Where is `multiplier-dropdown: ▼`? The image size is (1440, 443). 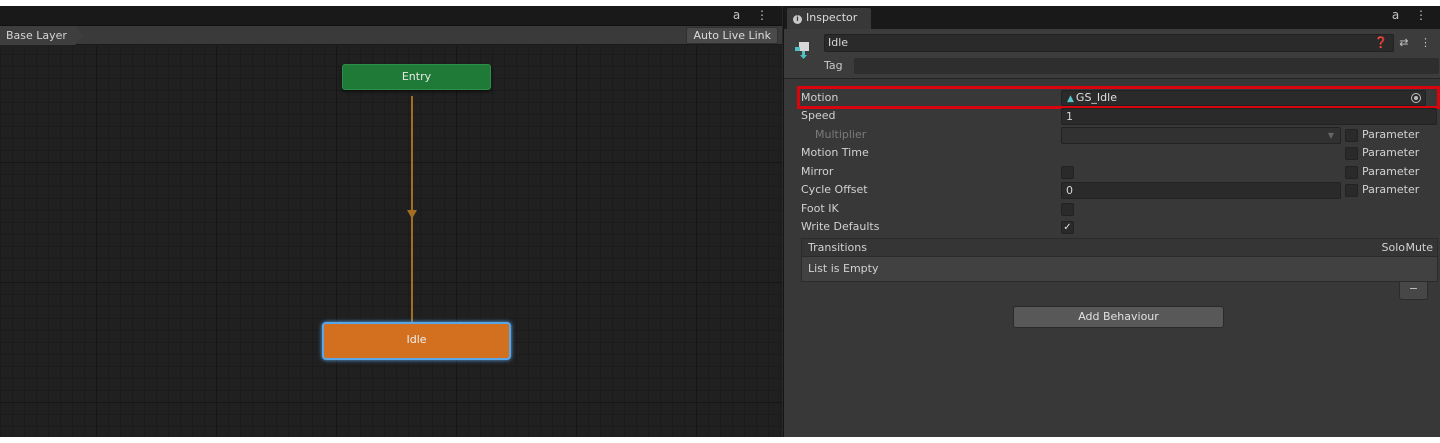 multiplier-dropdown: ▼ is located at coordinates (1201, 135).